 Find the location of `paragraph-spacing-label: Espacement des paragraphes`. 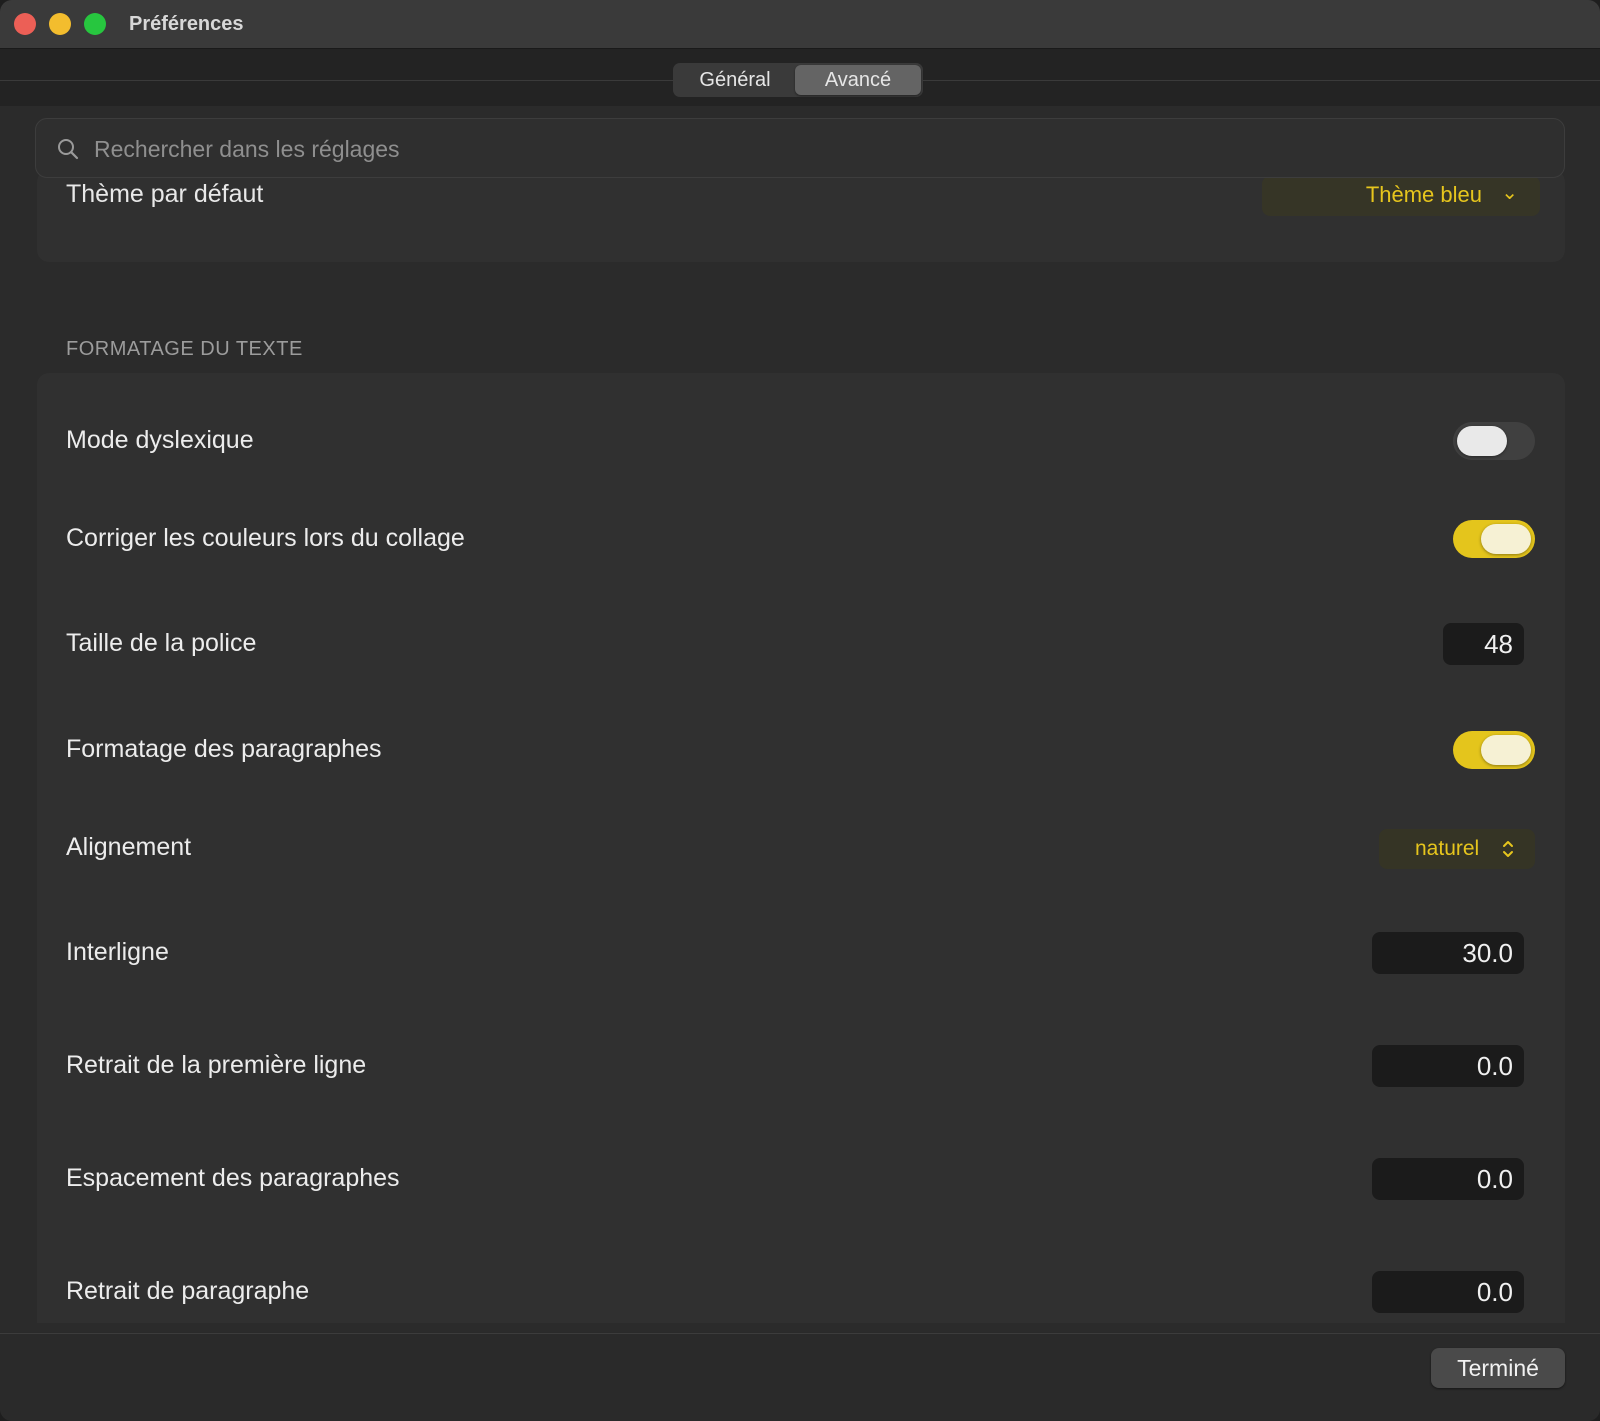

paragraph-spacing-label: Espacement des paragraphes is located at coordinates (233, 1178).